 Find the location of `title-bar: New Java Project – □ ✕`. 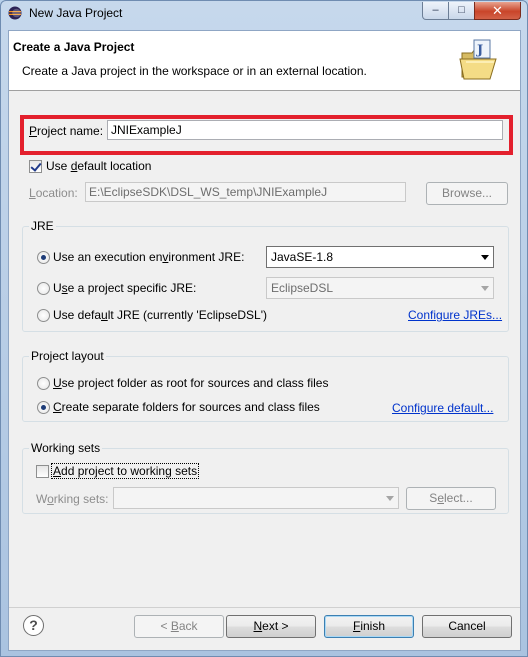

title-bar: New Java Project – □ ✕ is located at coordinates (264, 13).